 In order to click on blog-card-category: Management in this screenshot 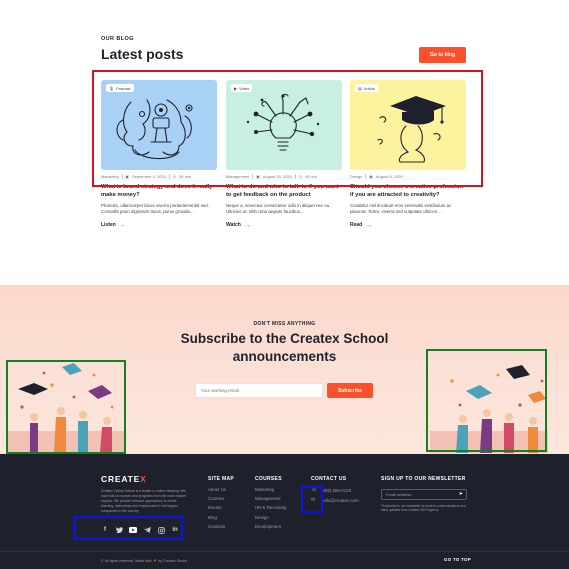, I will do `click(238, 176)`.